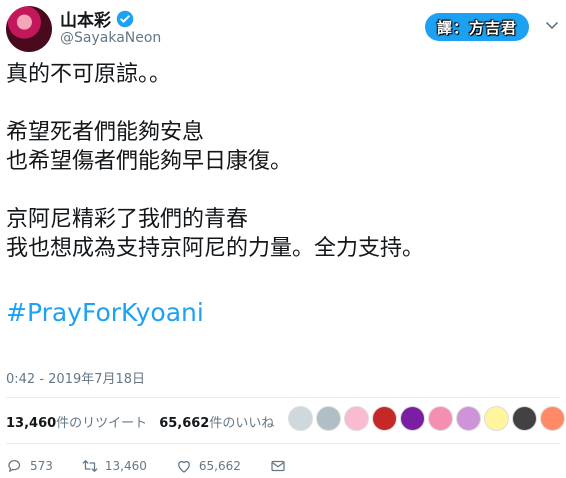  I want to click on tweet-line: 希望死者們能夠安息, so click(105, 132).